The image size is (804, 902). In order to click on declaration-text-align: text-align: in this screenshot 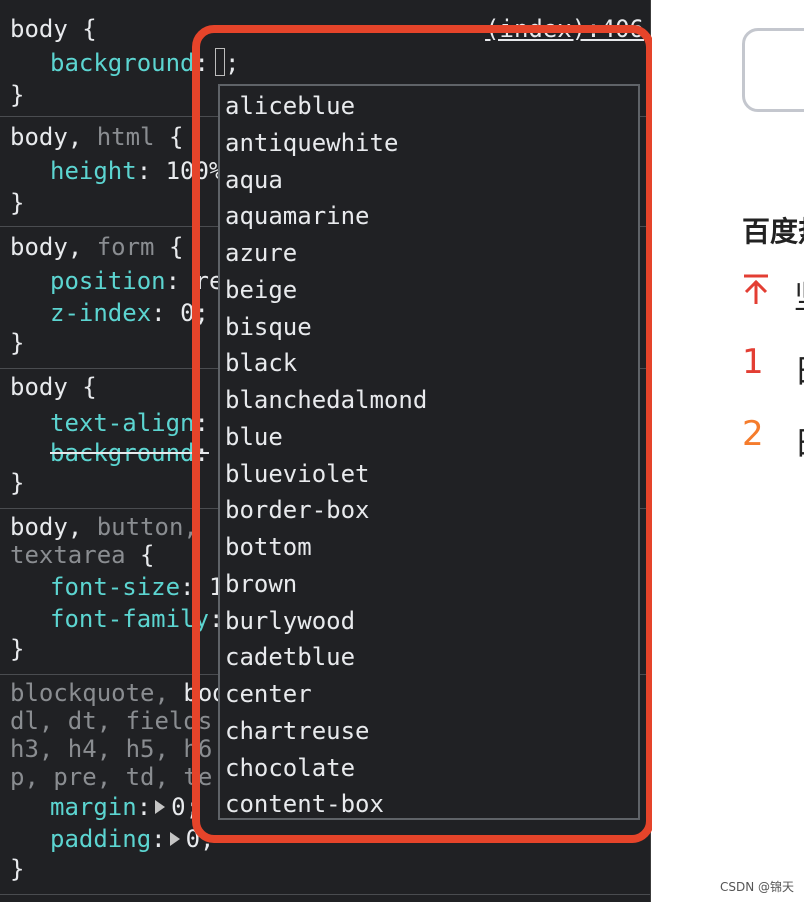, I will do `click(129, 423)`.